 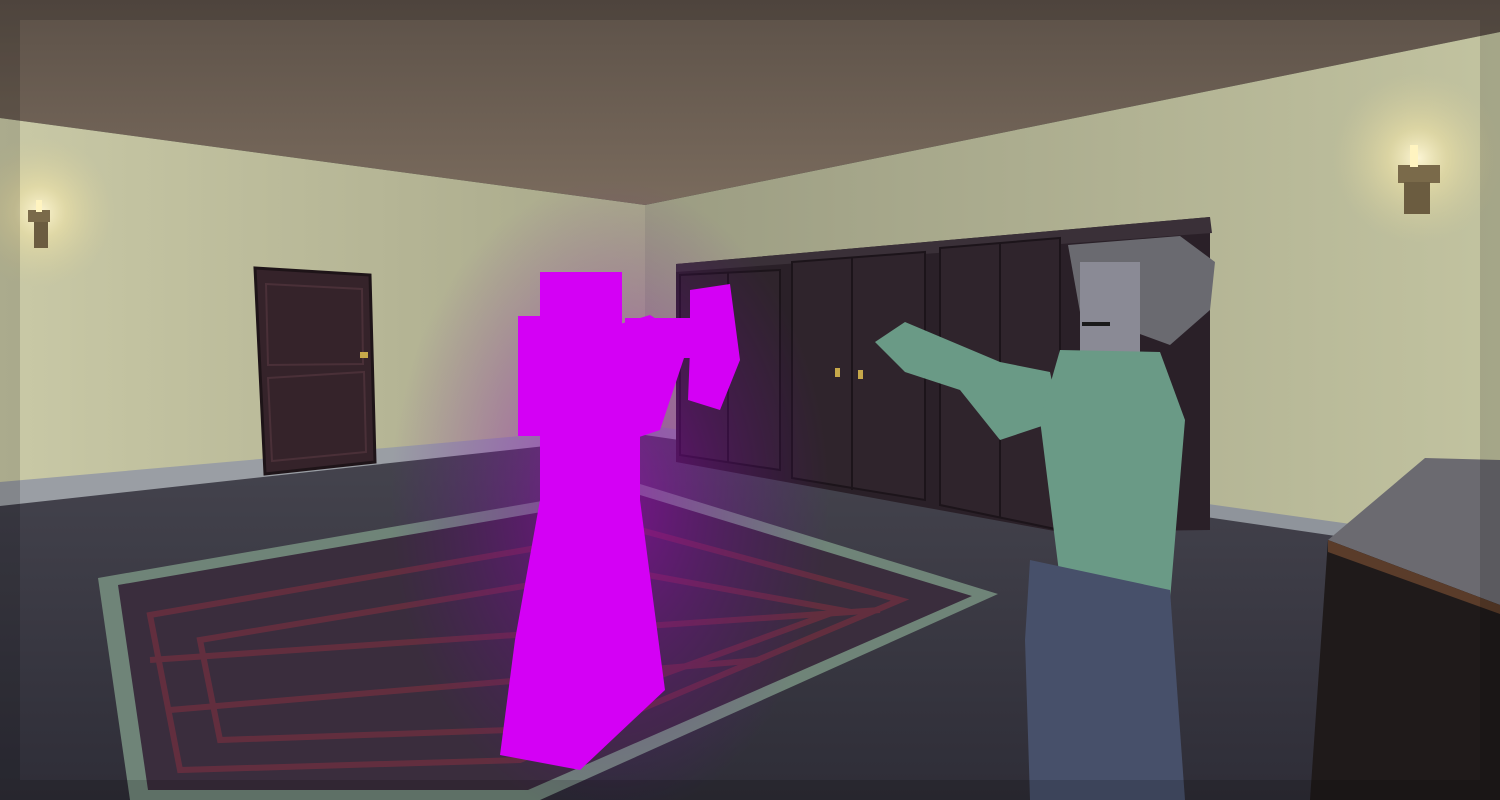 What do you see at coordinates (315, 371) in the screenshot?
I see `wooden-door` at bounding box center [315, 371].